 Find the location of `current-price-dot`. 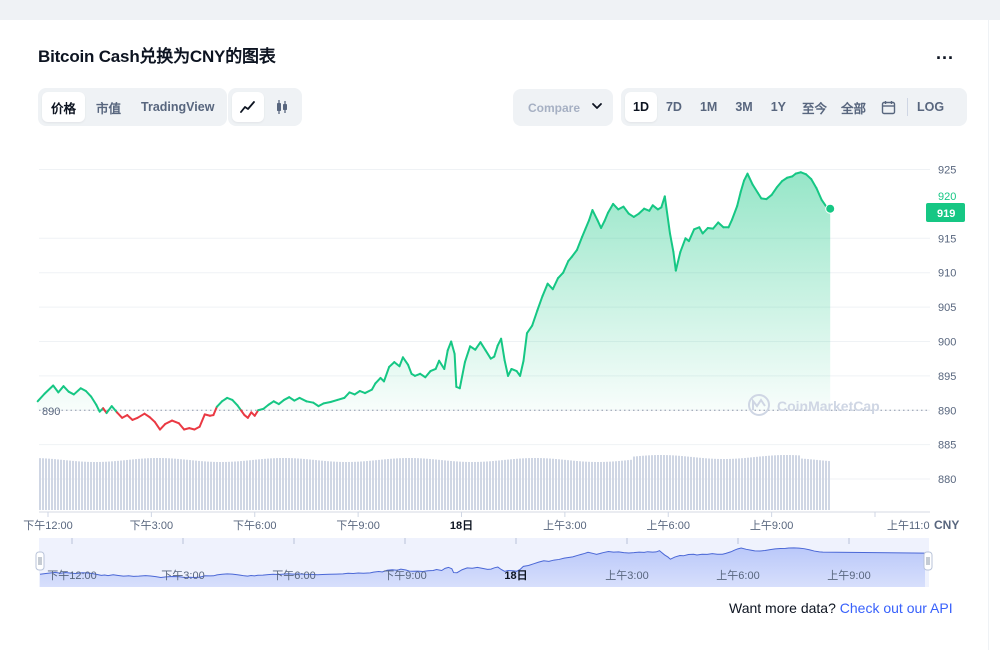

current-price-dot is located at coordinates (830, 208).